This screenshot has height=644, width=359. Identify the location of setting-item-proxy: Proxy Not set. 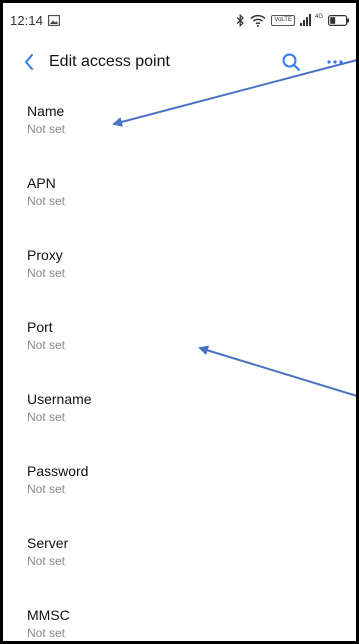
(179, 267).